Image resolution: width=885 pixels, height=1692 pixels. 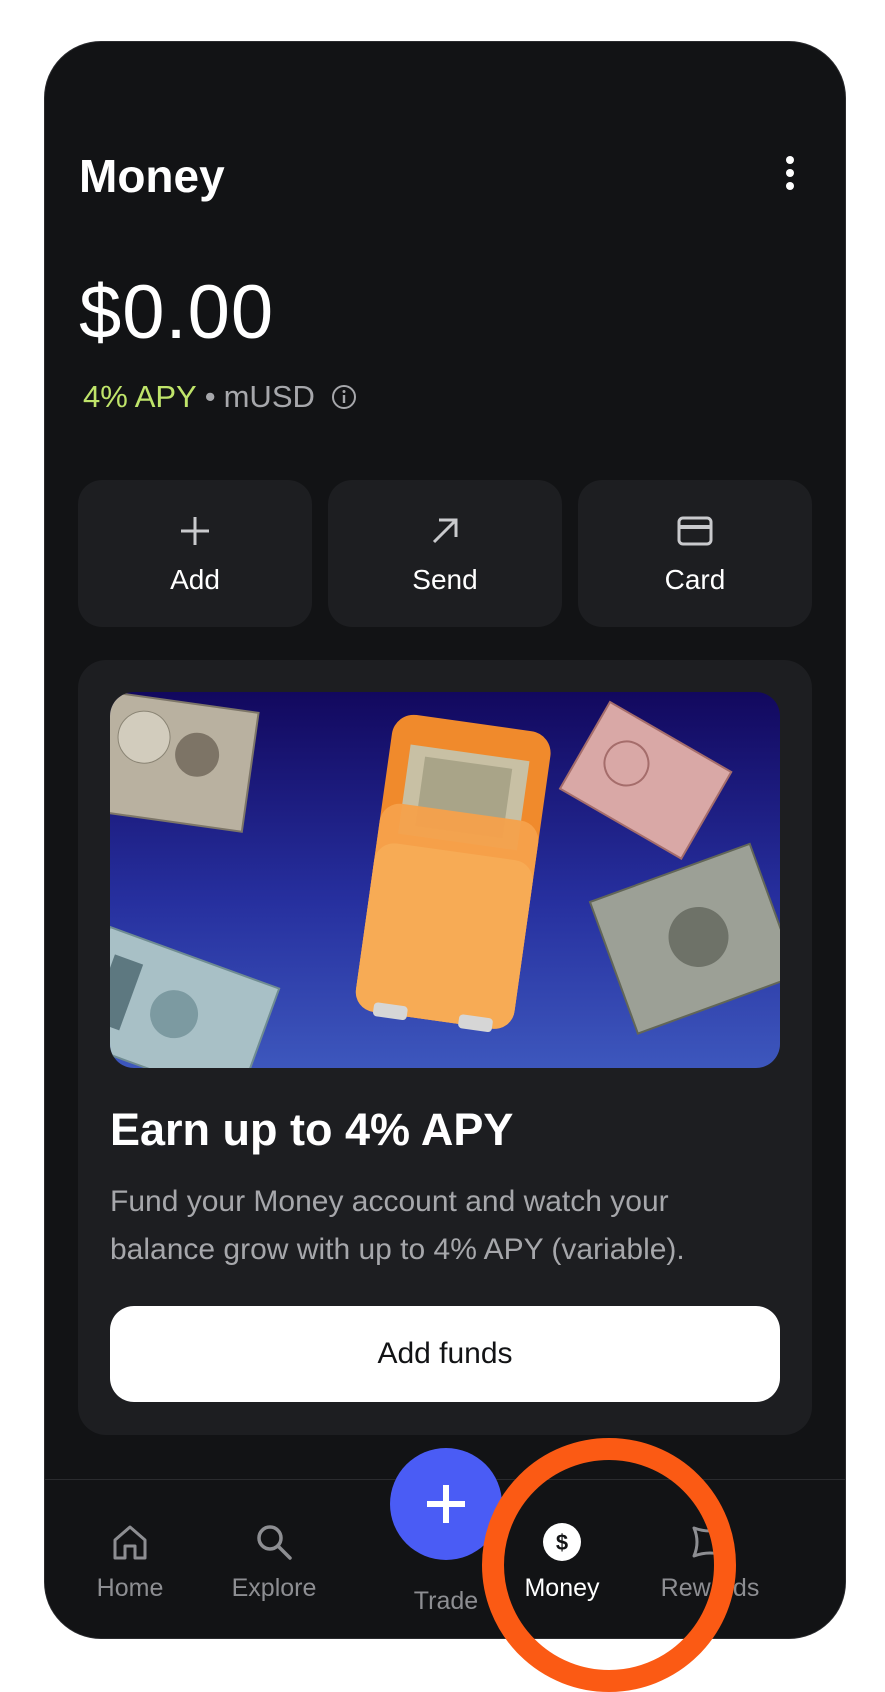 What do you see at coordinates (695, 579) in the screenshot?
I see `card-label: Card` at bounding box center [695, 579].